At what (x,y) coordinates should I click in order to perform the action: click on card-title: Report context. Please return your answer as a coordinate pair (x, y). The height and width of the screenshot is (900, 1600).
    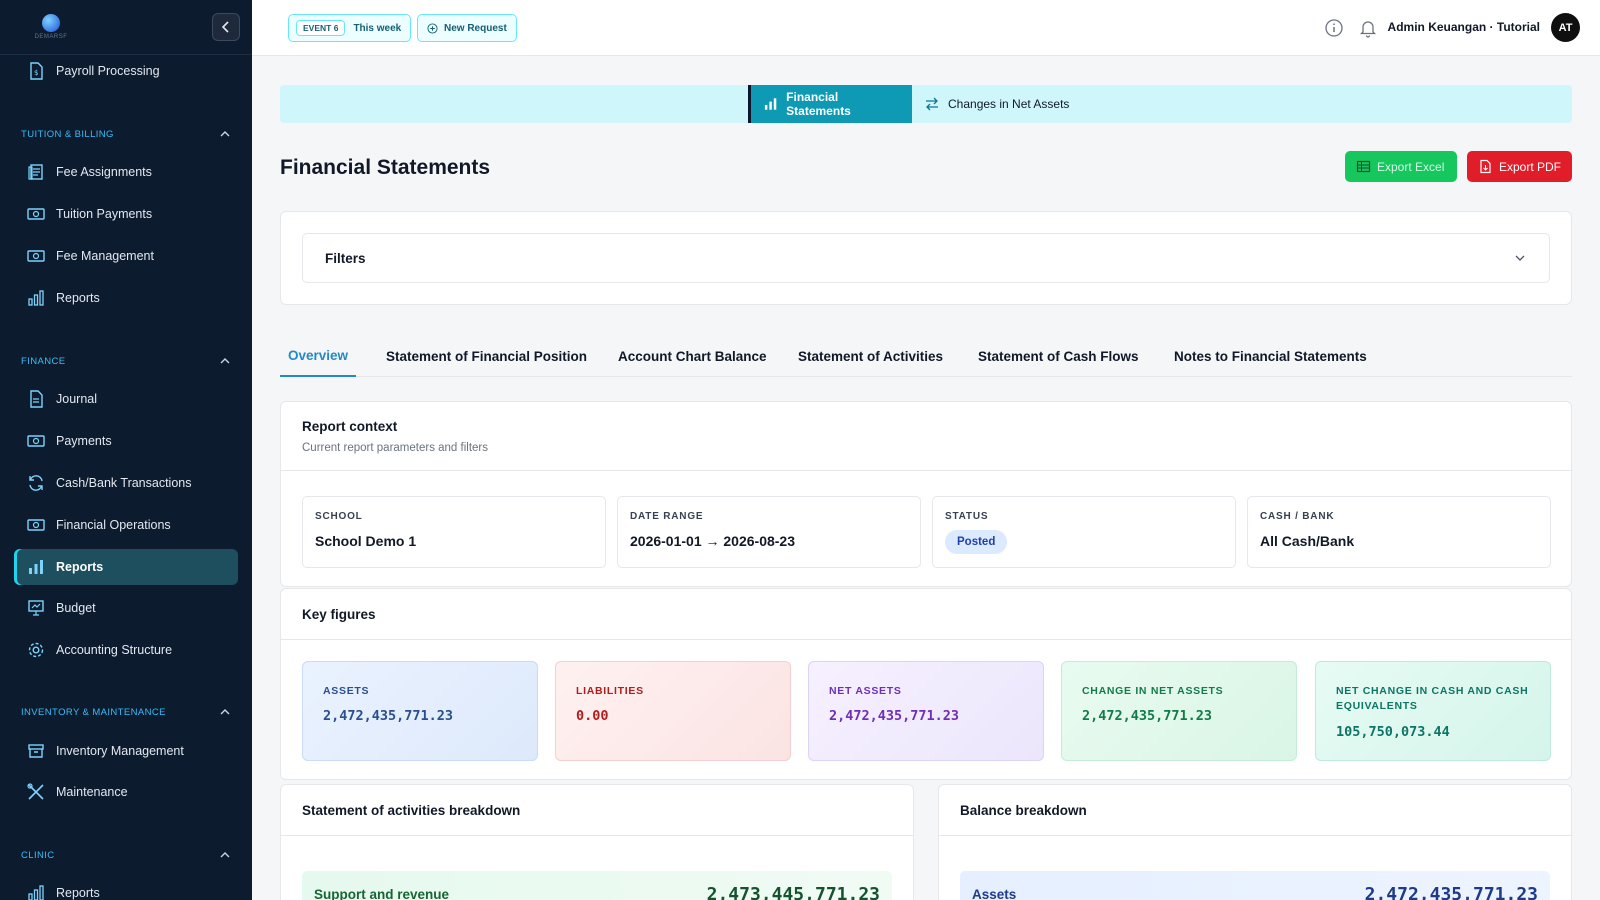
    Looking at the image, I should click on (350, 426).